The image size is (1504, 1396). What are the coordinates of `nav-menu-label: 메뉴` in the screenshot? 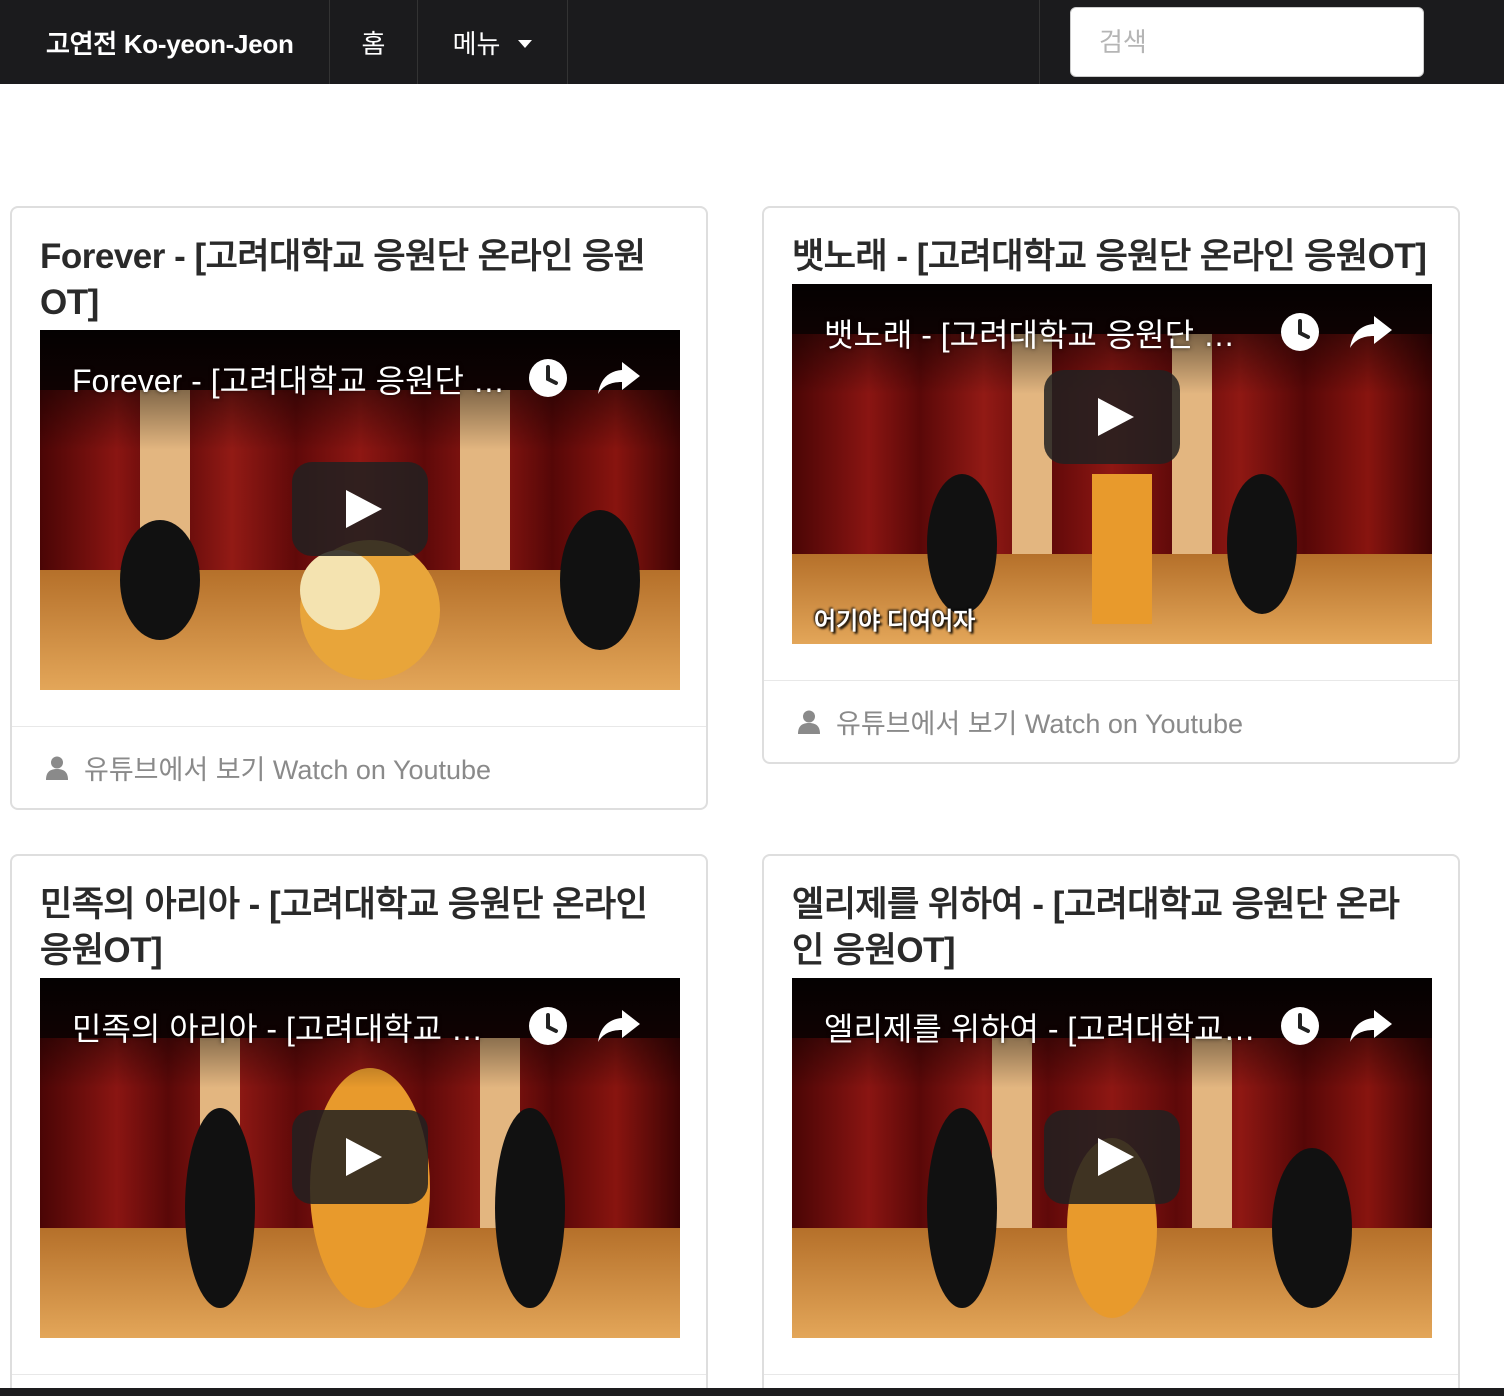 It's located at (476, 43).